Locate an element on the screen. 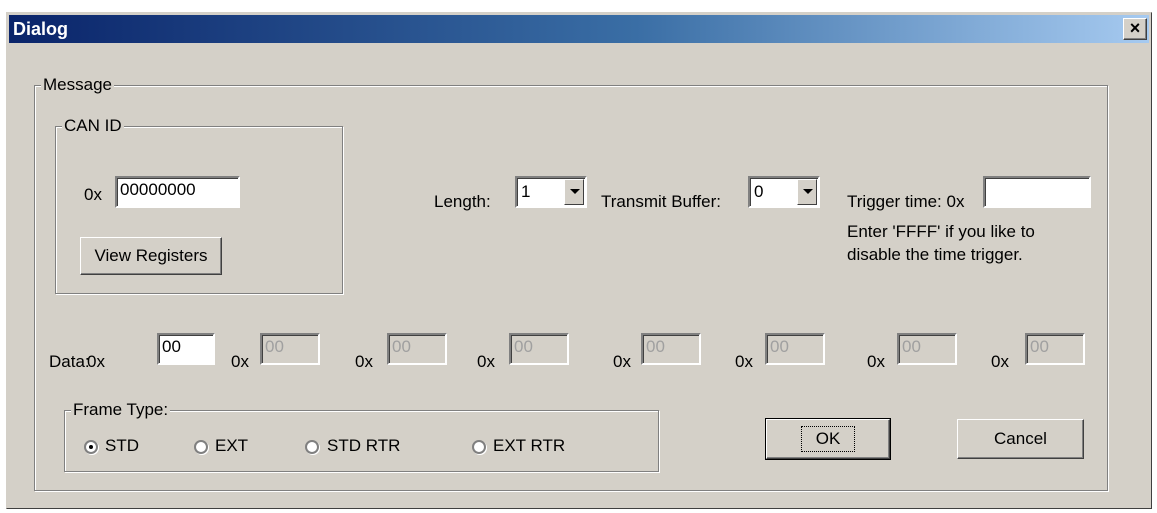 This screenshot has height=513, width=1157. transmit-buffer-select: 0 is located at coordinates (784, 192).